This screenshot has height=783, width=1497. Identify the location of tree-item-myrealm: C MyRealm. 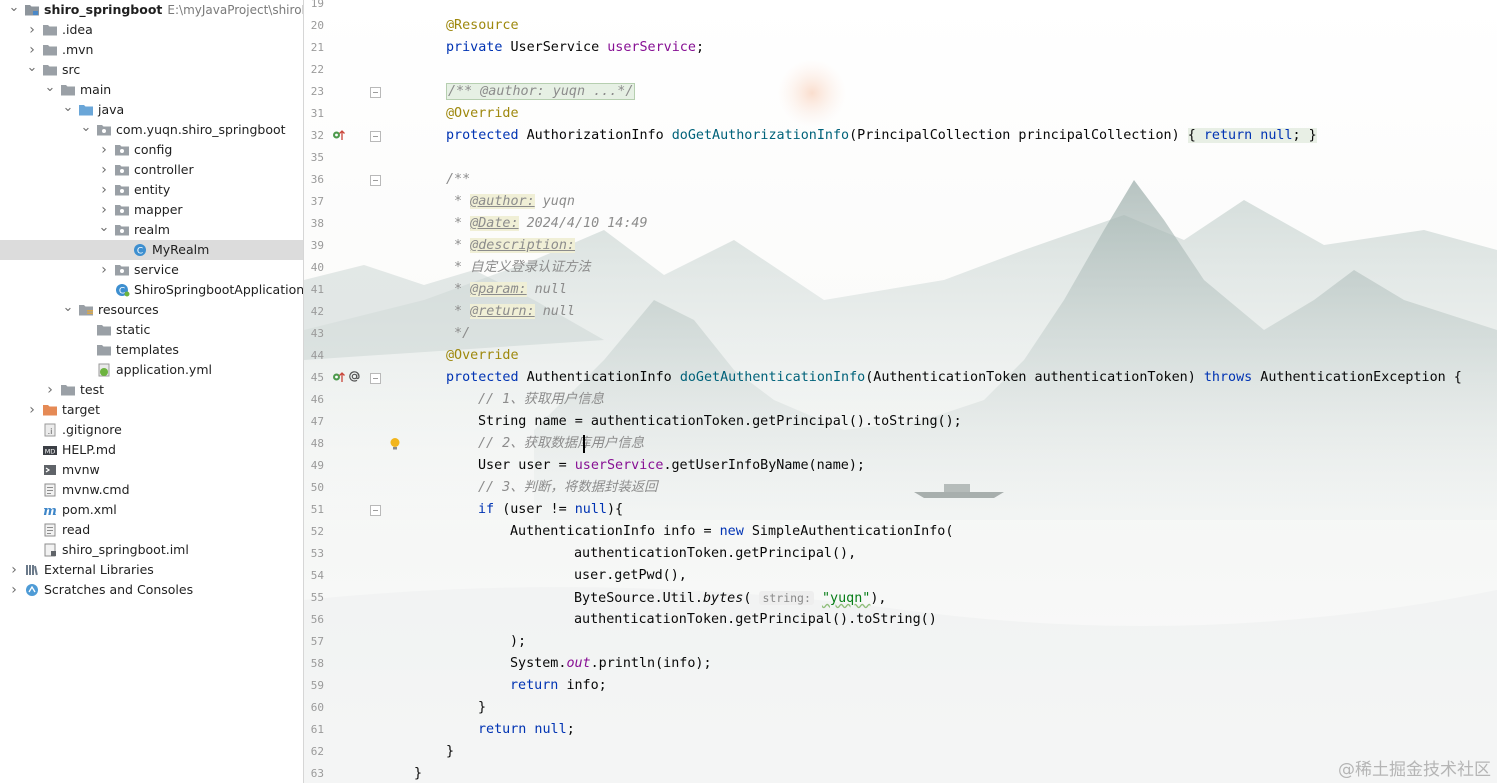
(151, 250).